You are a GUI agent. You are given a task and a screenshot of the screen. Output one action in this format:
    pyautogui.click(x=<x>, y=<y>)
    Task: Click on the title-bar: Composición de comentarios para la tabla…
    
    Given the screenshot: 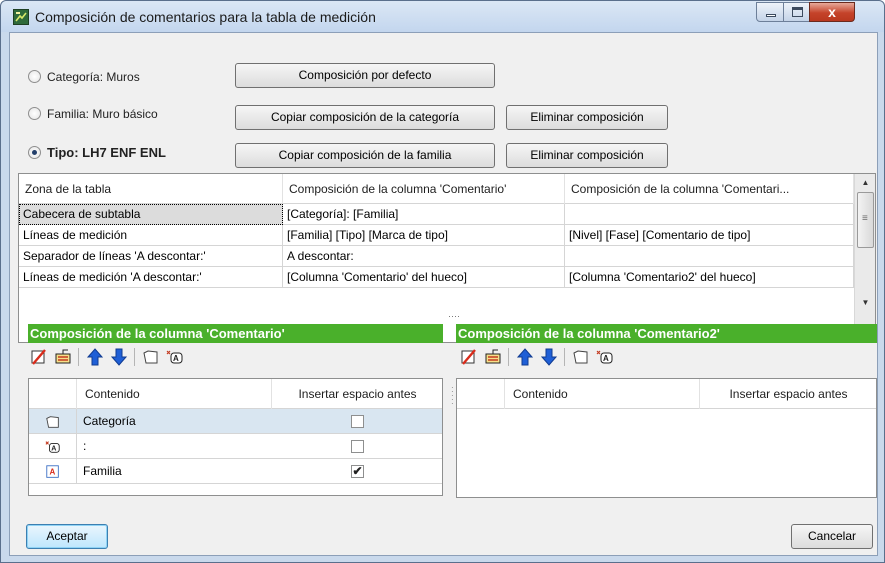 What is the action you would take?
    pyautogui.click(x=442, y=16)
    